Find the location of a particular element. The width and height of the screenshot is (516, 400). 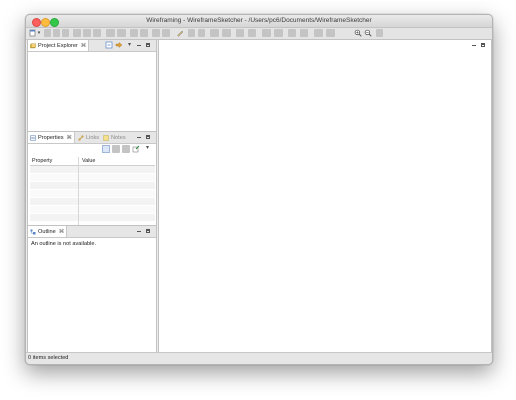

column-header-value: Value is located at coordinates (89, 161).